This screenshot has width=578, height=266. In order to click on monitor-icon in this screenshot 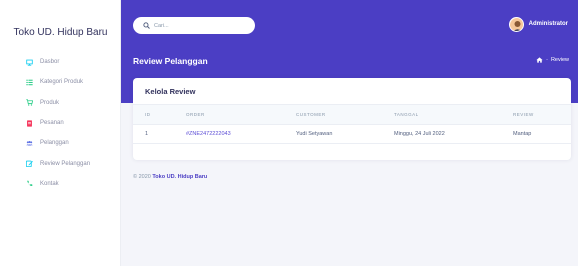, I will do `click(29, 62)`.